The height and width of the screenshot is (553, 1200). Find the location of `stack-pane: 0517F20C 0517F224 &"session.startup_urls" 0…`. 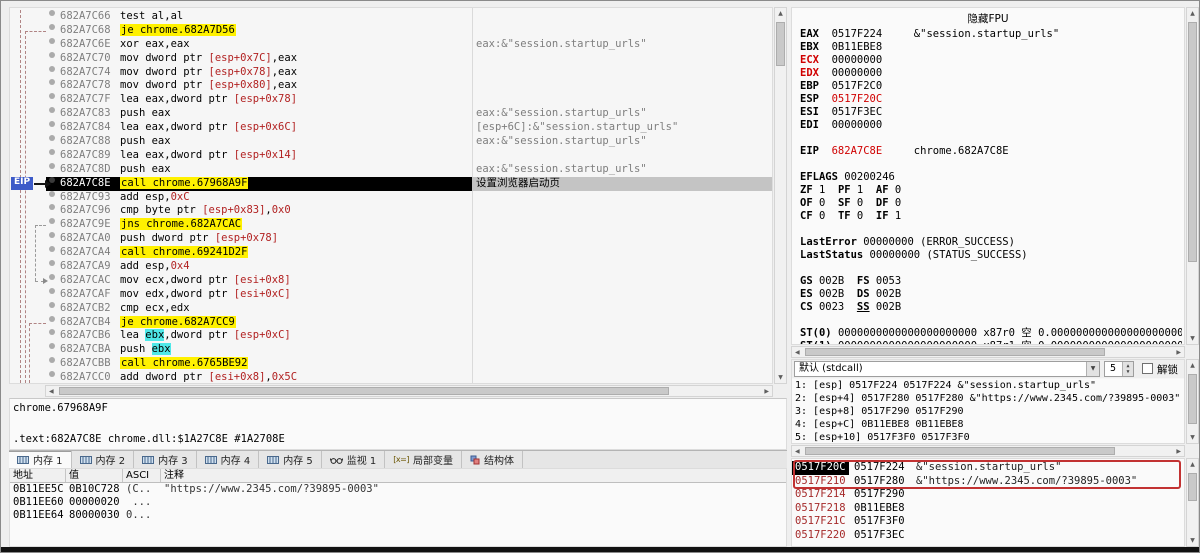

stack-pane: 0517F20C 0517F224 &"session.startup_urls" 0… is located at coordinates (988, 502).